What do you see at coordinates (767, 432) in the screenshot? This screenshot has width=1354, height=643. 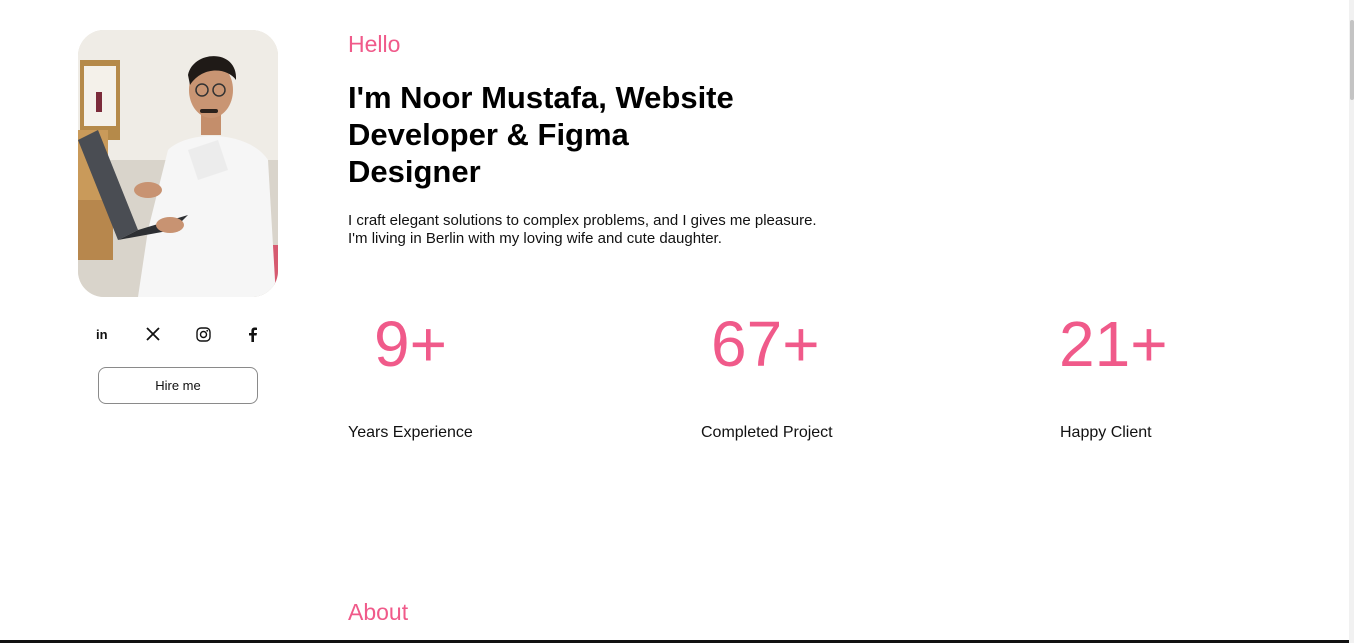 I see `stat-label-projects: Completed Project` at bounding box center [767, 432].